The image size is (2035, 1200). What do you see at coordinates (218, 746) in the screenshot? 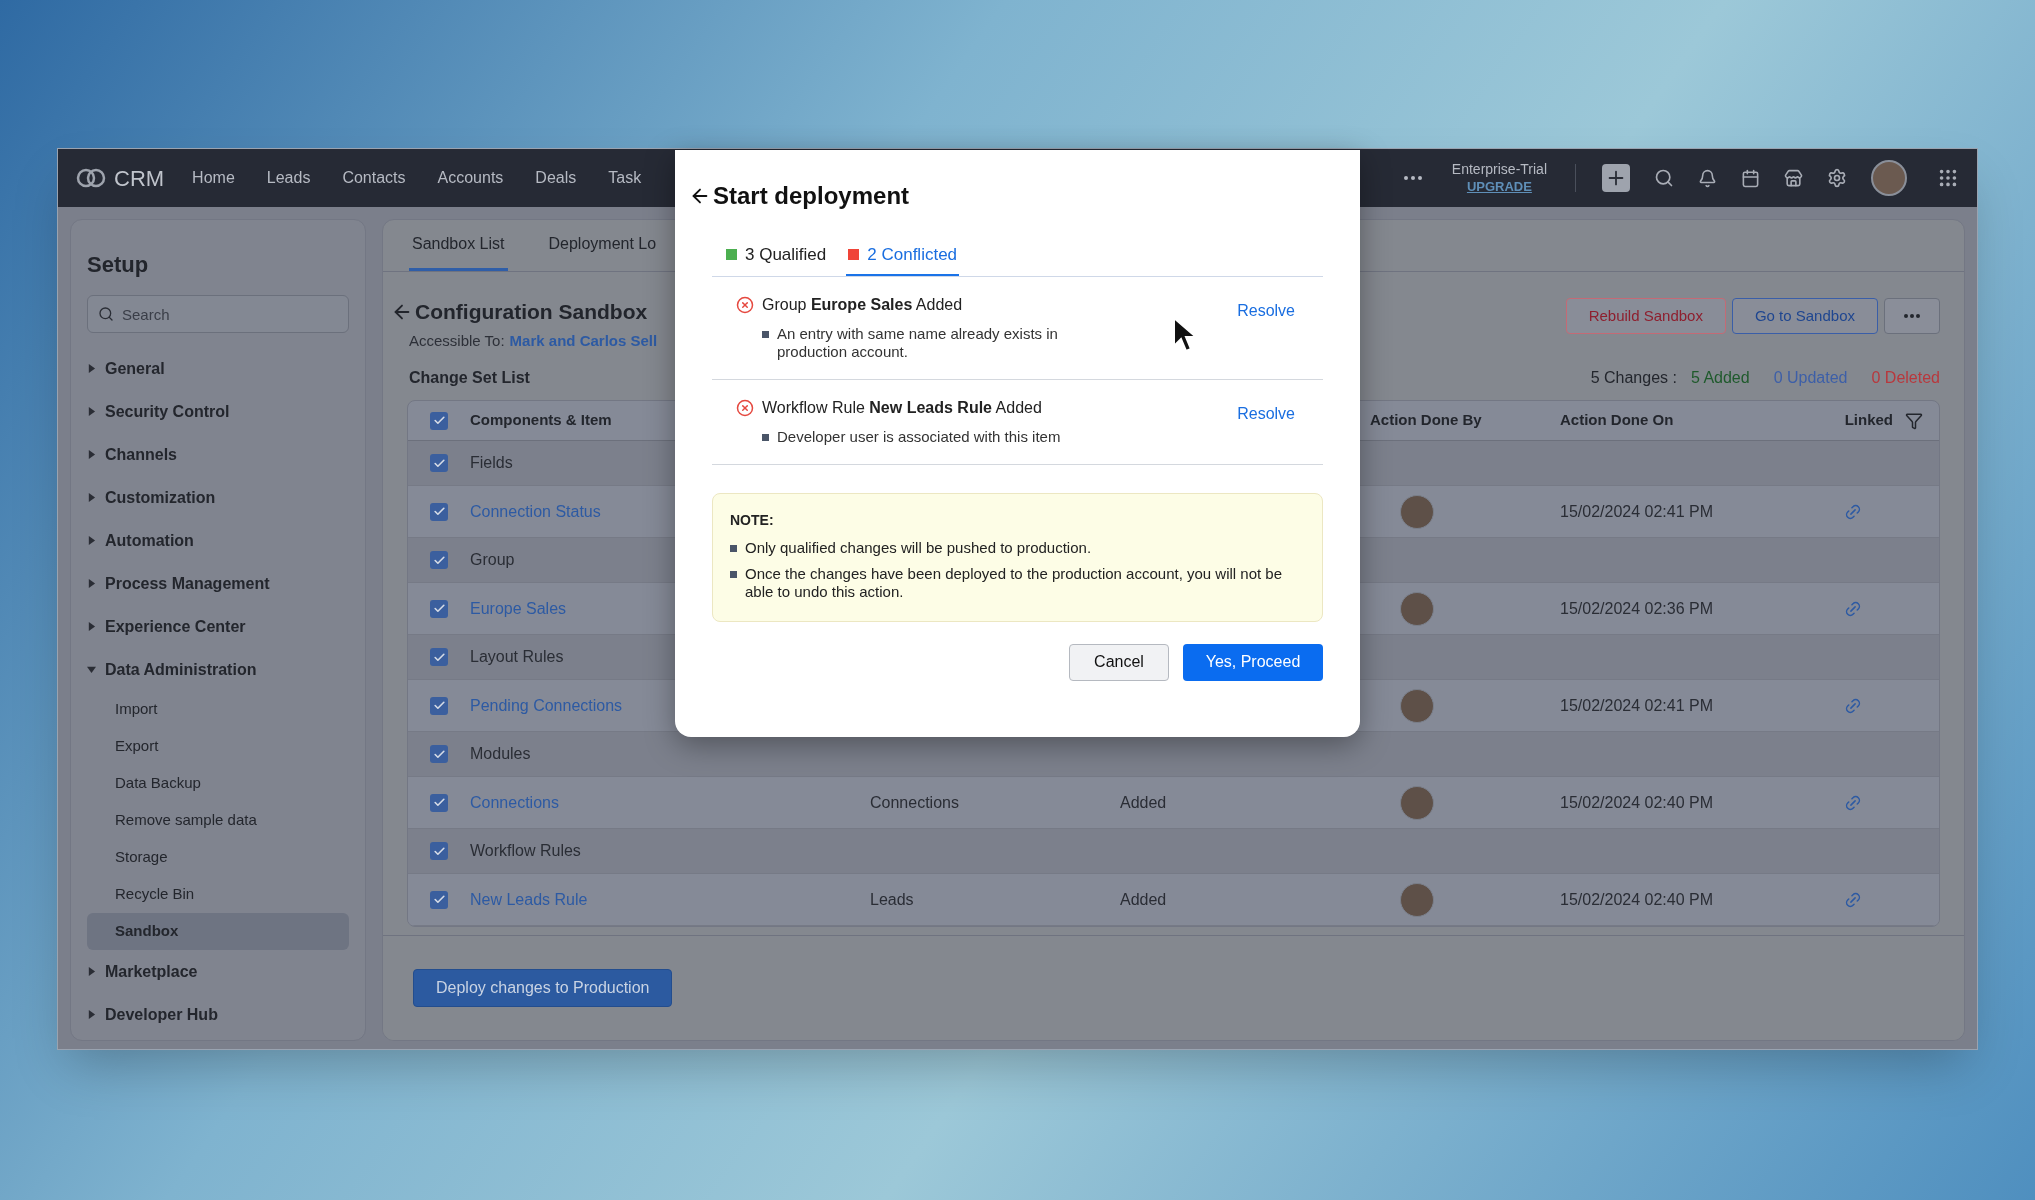
I see `sidebar-subitem: Export` at bounding box center [218, 746].